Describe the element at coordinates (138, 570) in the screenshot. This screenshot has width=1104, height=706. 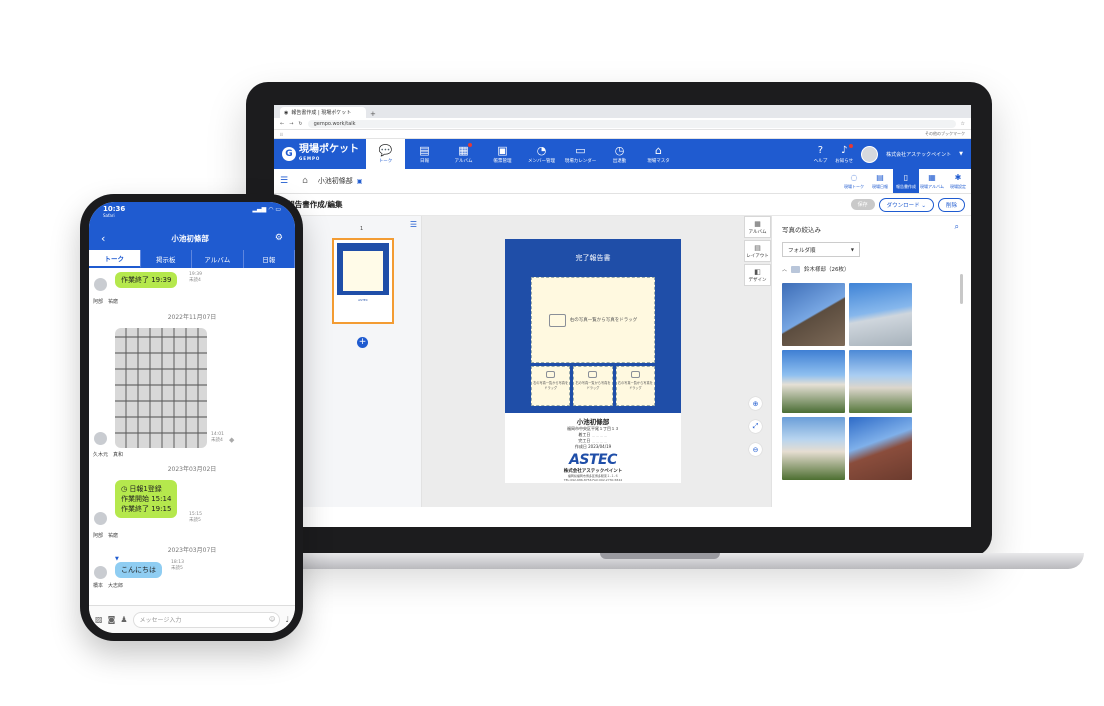
I see `chat-bubble: こんにちは` at that location.